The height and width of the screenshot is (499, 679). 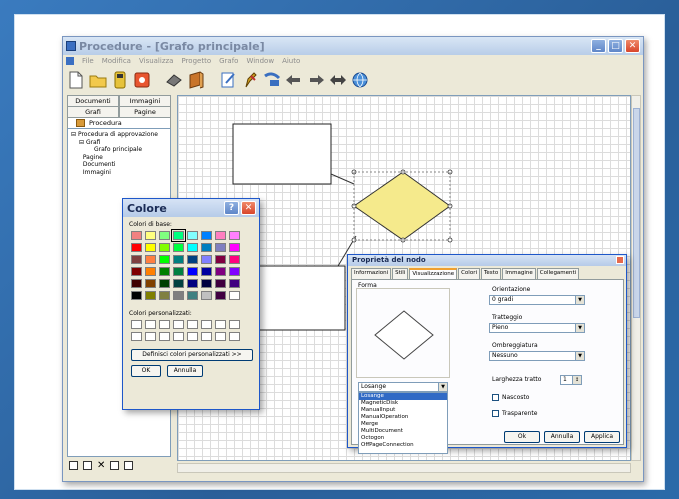 What do you see at coordinates (636, 213) in the screenshot?
I see `scroll-thumb` at bounding box center [636, 213].